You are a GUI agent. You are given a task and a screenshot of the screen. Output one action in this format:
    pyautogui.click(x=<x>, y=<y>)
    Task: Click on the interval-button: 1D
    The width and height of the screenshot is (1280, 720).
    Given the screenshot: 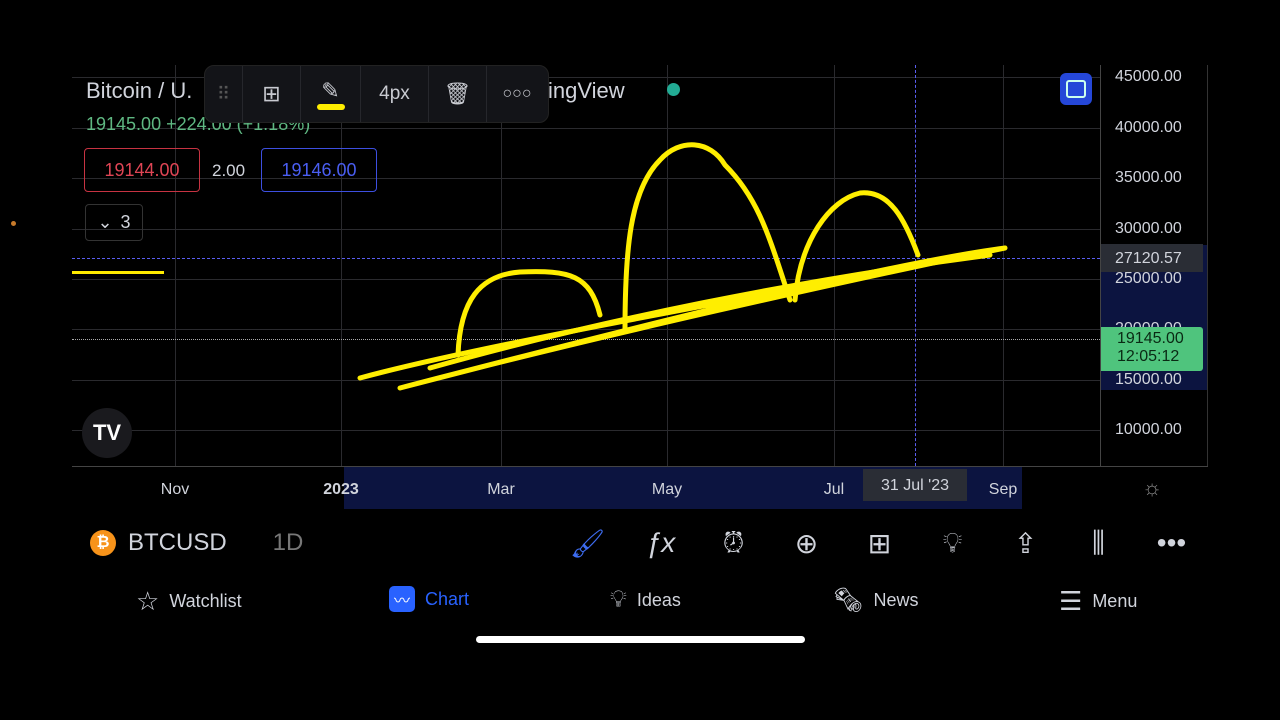 What is the action you would take?
    pyautogui.click(x=288, y=543)
    